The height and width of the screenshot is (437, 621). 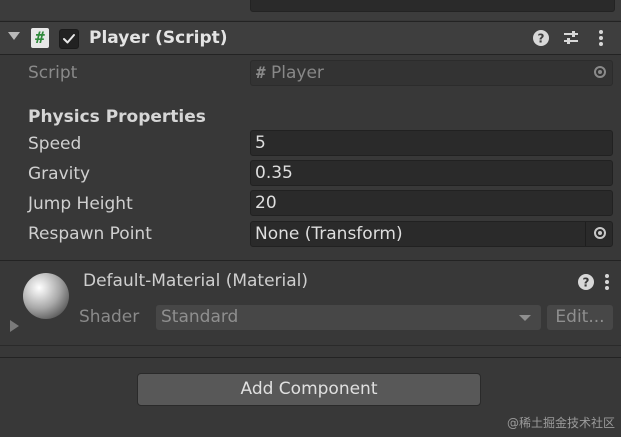 I want to click on material-foldout-arrow-icon, so click(x=14, y=326).